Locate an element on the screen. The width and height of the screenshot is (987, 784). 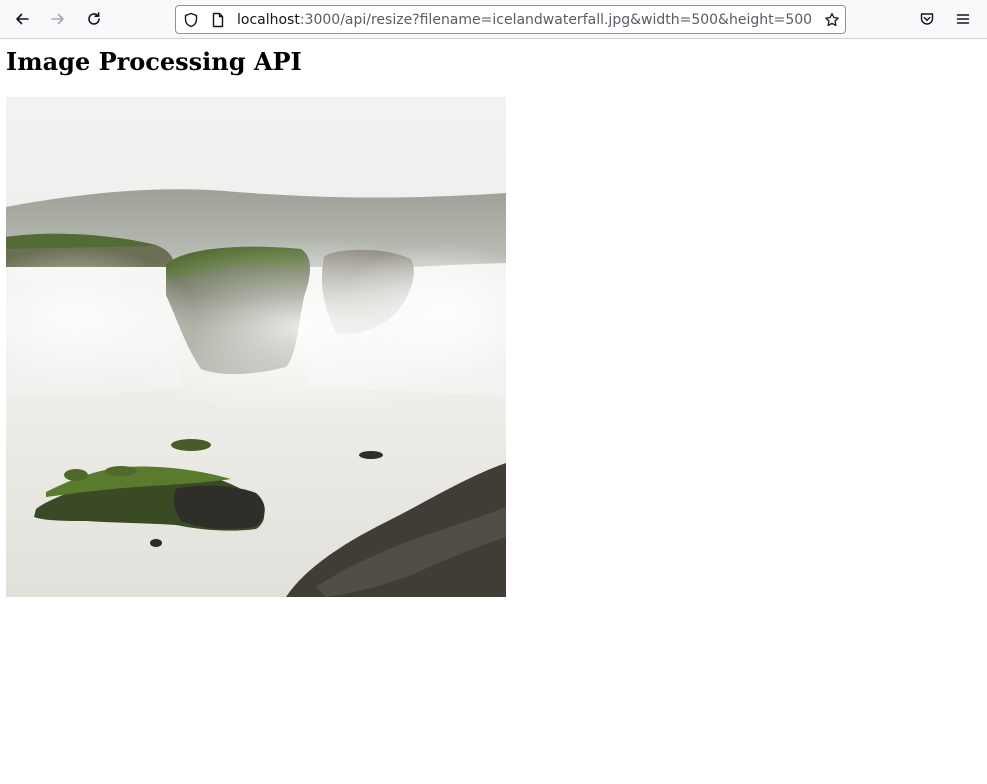
page-title: Image Processing API is located at coordinates (154, 61).